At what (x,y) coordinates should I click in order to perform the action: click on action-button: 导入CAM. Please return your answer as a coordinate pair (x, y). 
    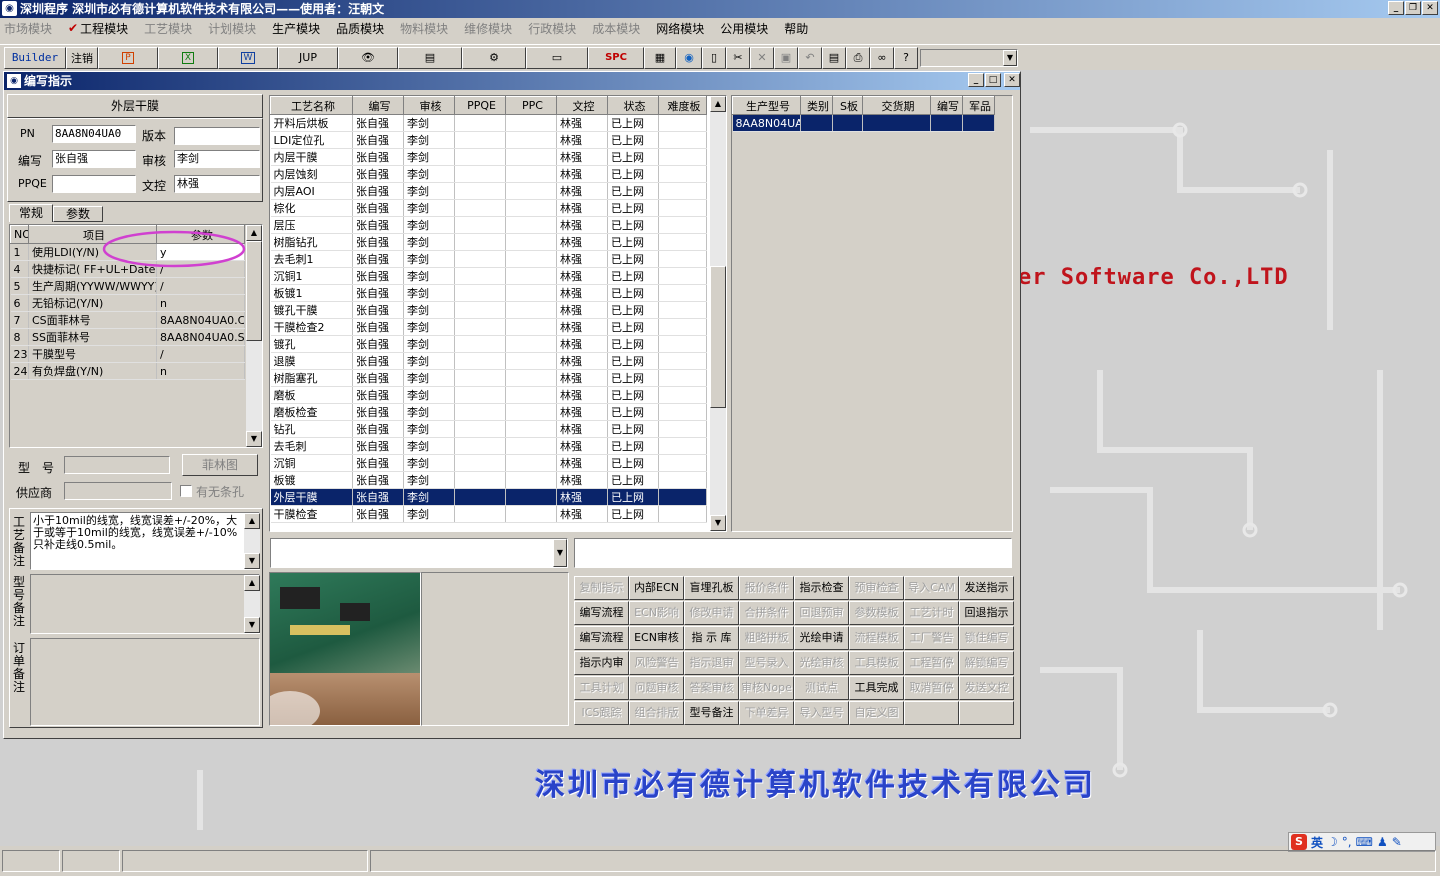
    Looking at the image, I should click on (931, 588).